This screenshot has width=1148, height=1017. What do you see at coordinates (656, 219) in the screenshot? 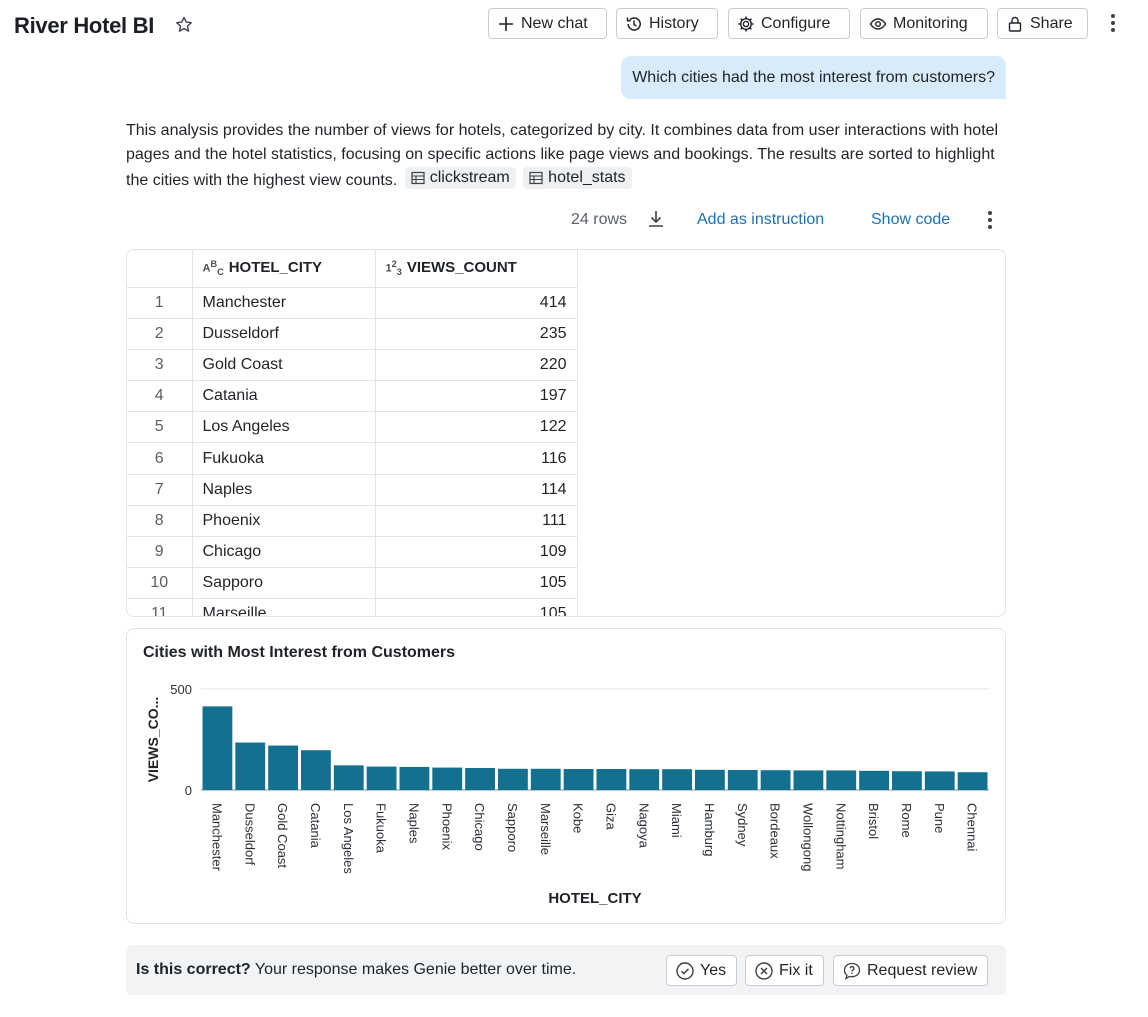
I see `download-icon` at bounding box center [656, 219].